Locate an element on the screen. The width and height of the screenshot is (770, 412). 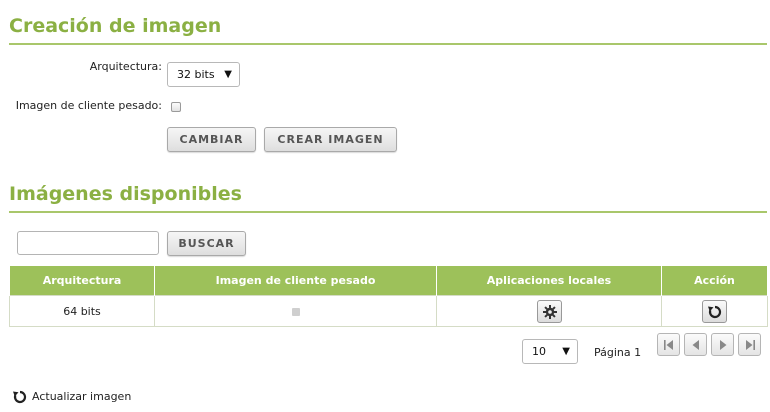
previous-page-button is located at coordinates (695, 344).